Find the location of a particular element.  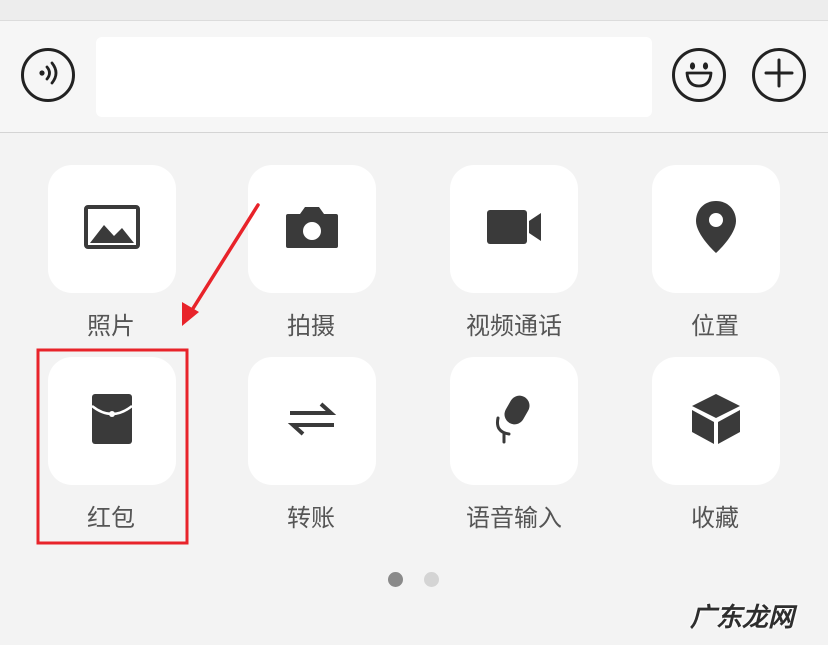

annotation-overlay is located at coordinates (148, 374).